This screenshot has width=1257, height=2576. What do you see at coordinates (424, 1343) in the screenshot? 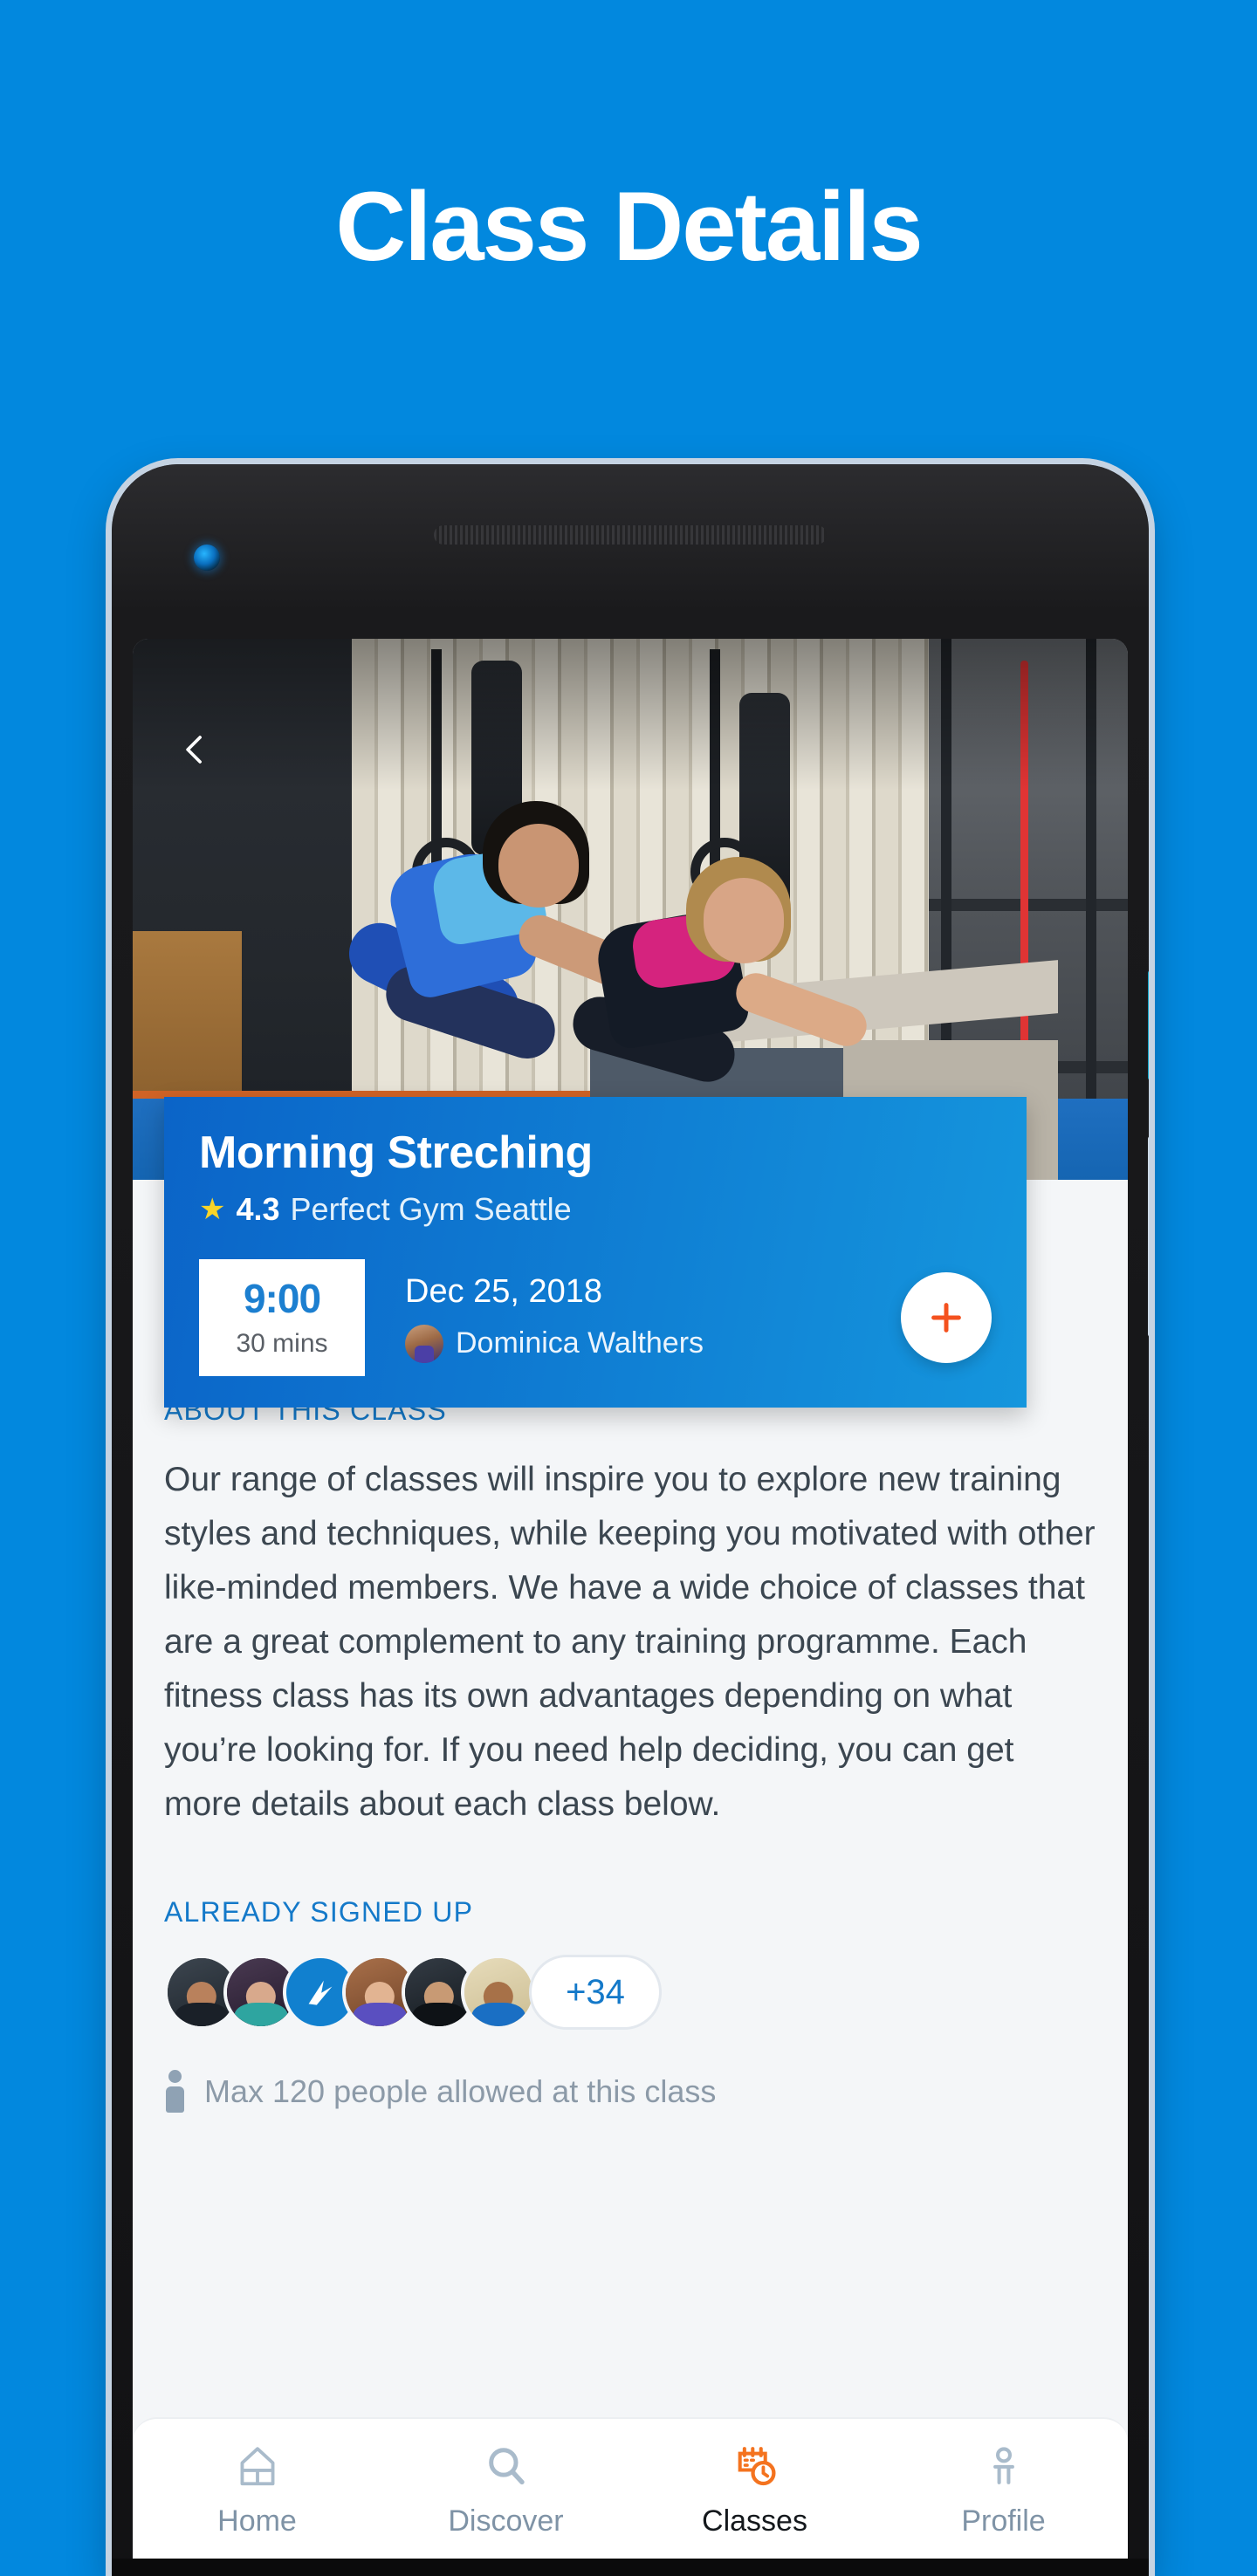
I see `instructor-avatar` at bounding box center [424, 1343].